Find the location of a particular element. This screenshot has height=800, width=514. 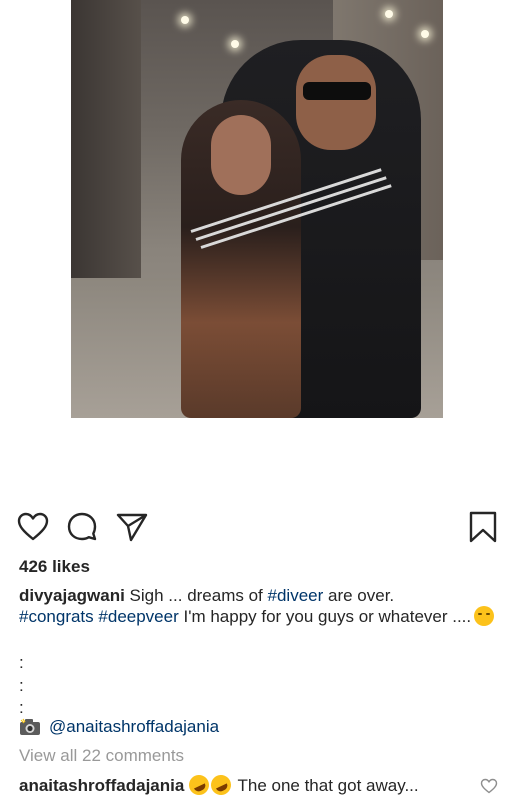

comment-icon is located at coordinates (82, 527).